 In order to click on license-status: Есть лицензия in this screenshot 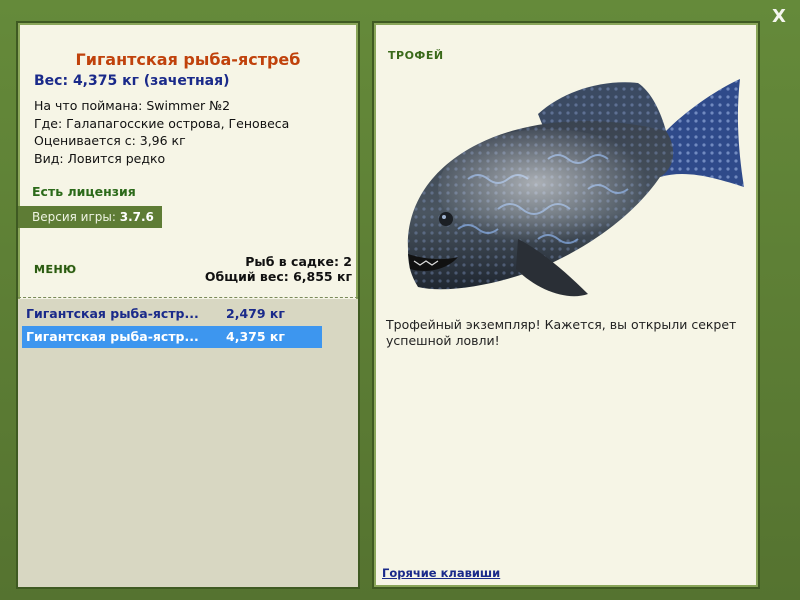, I will do `click(84, 191)`.